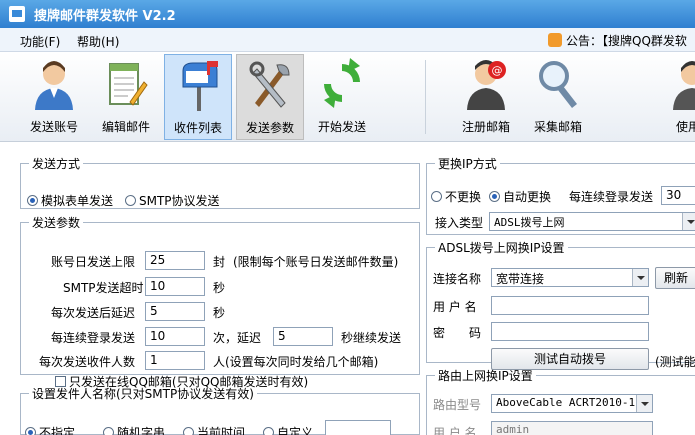 Image resolution: width=695 pixels, height=435 pixels. Describe the element at coordinates (219, 313) in the screenshot. I see `send-delay-unit: 秒` at that location.